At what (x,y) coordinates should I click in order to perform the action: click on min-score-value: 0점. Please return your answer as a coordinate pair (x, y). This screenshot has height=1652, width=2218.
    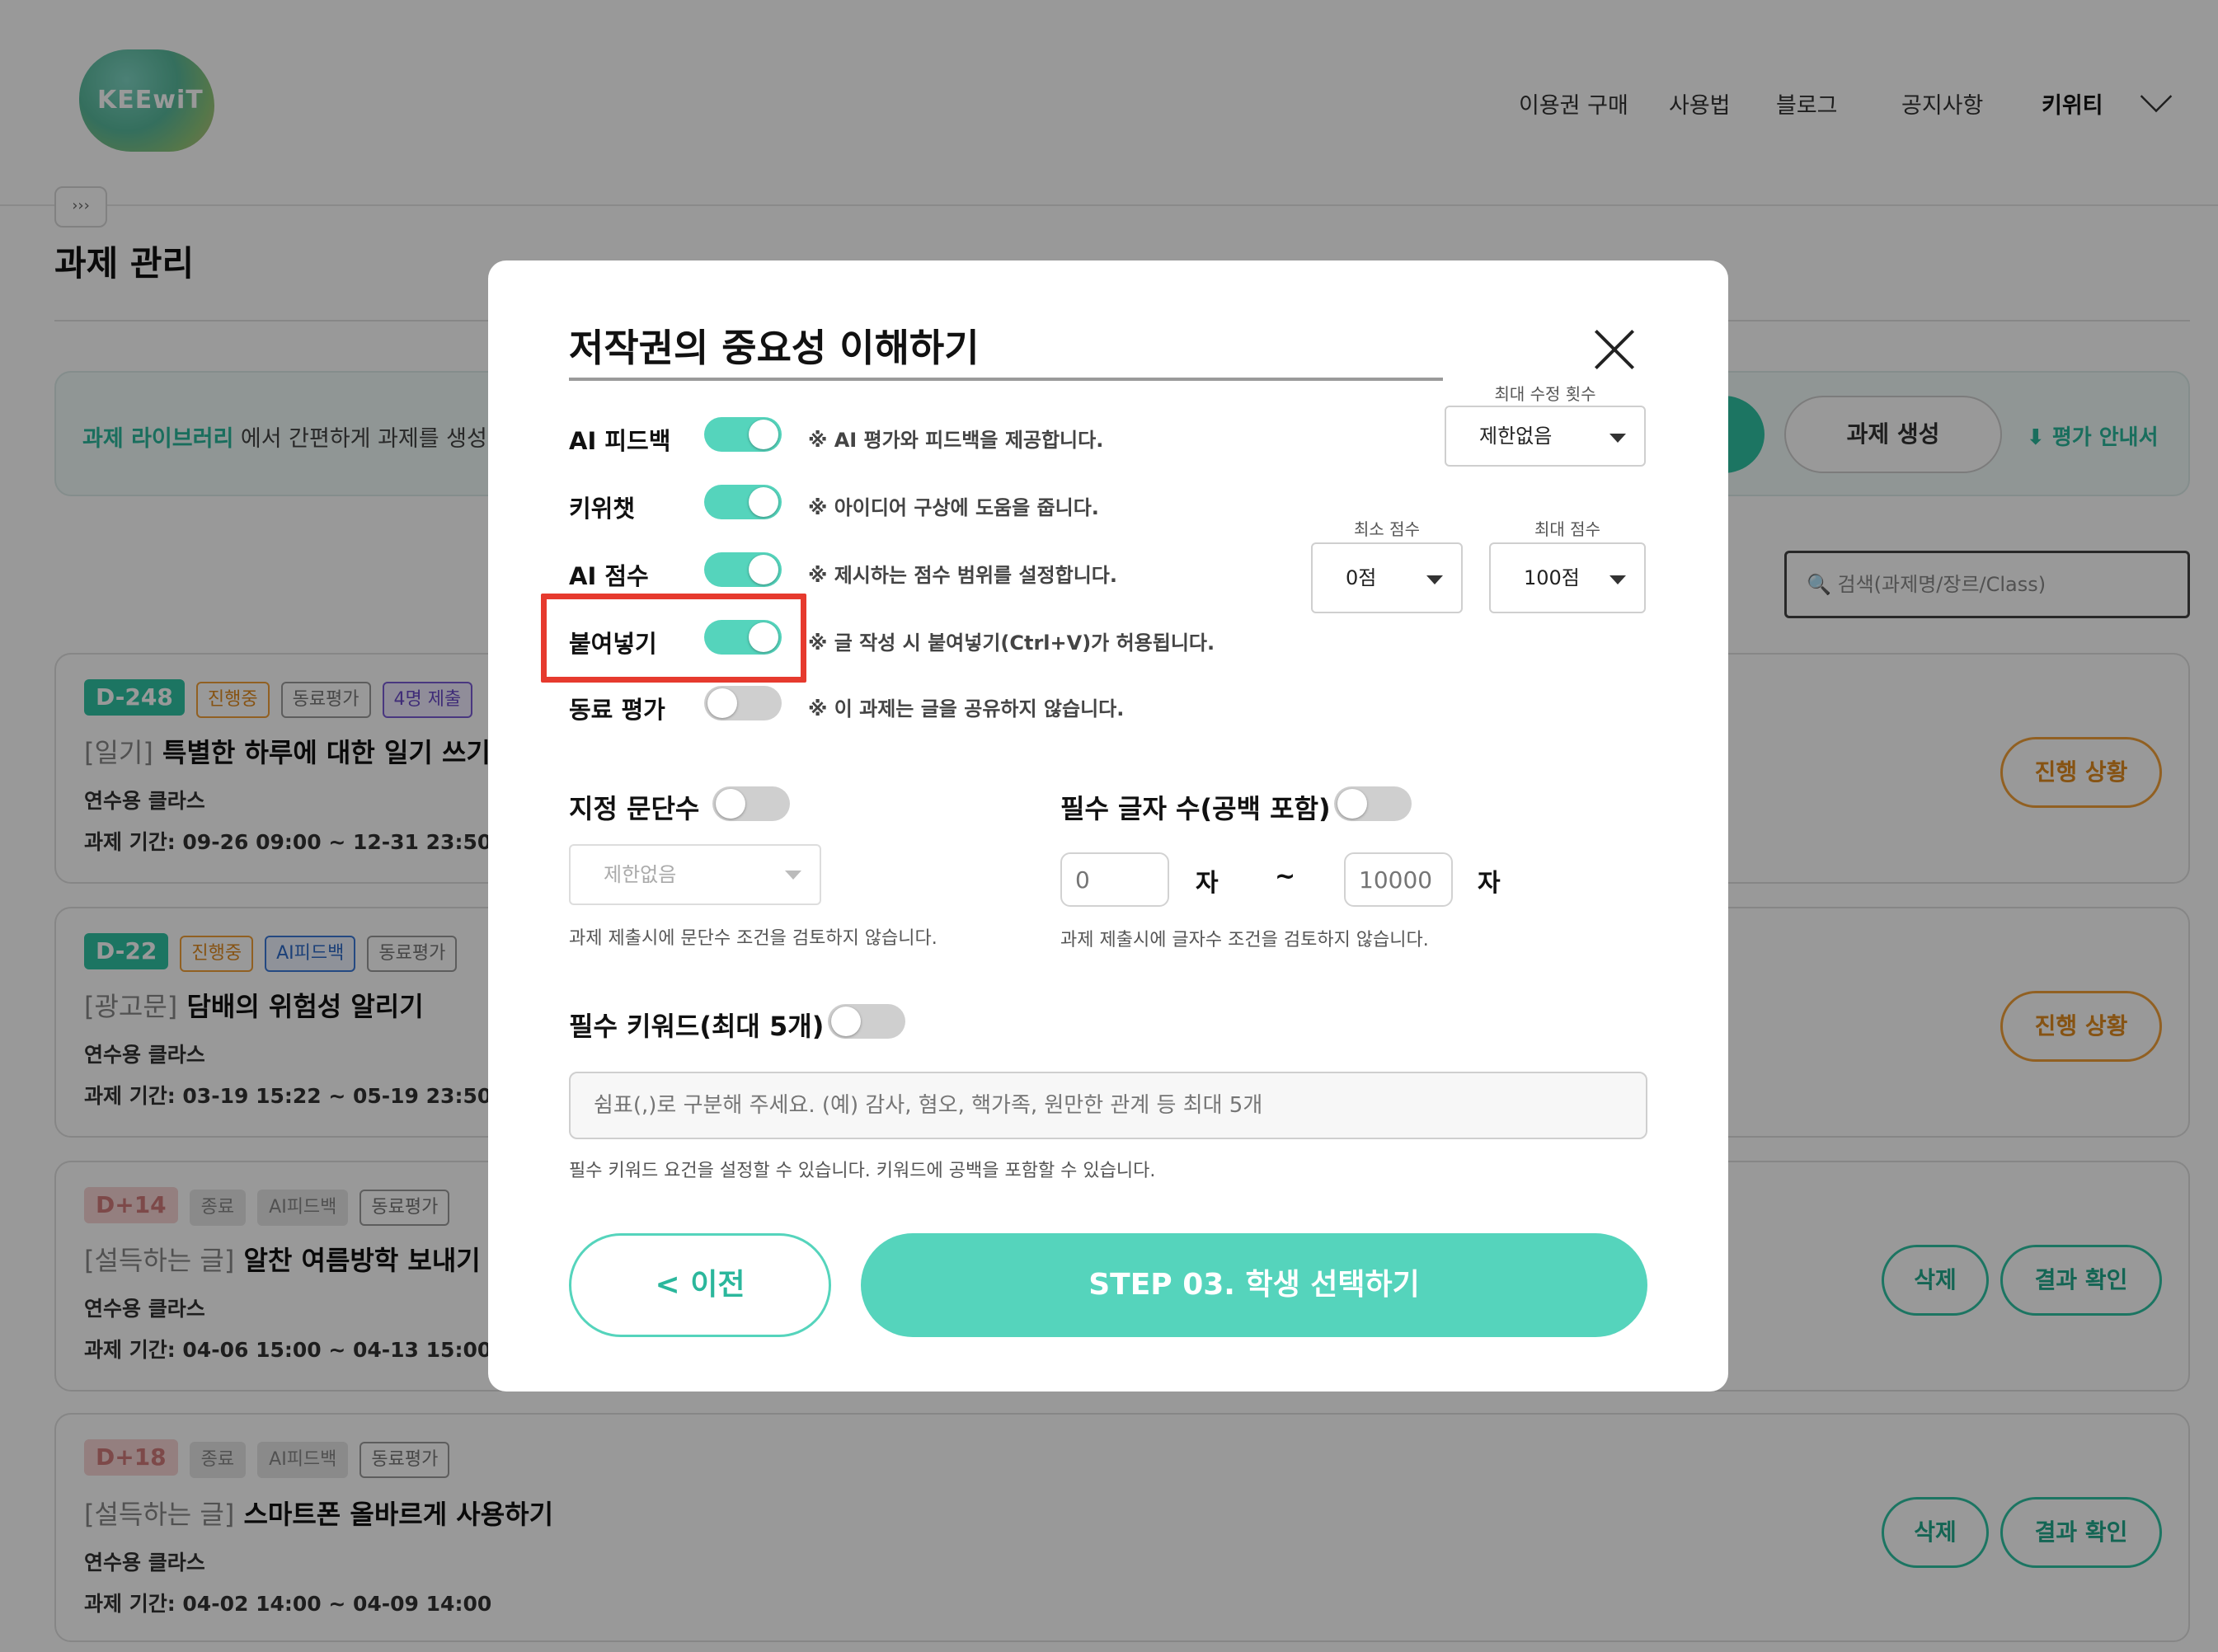
    Looking at the image, I should click on (1361, 577).